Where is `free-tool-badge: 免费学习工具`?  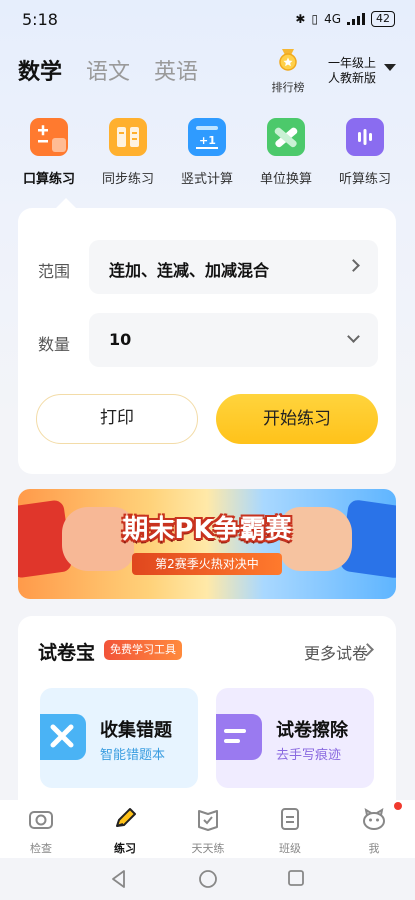
free-tool-badge: 免费学习工具 is located at coordinates (143, 650).